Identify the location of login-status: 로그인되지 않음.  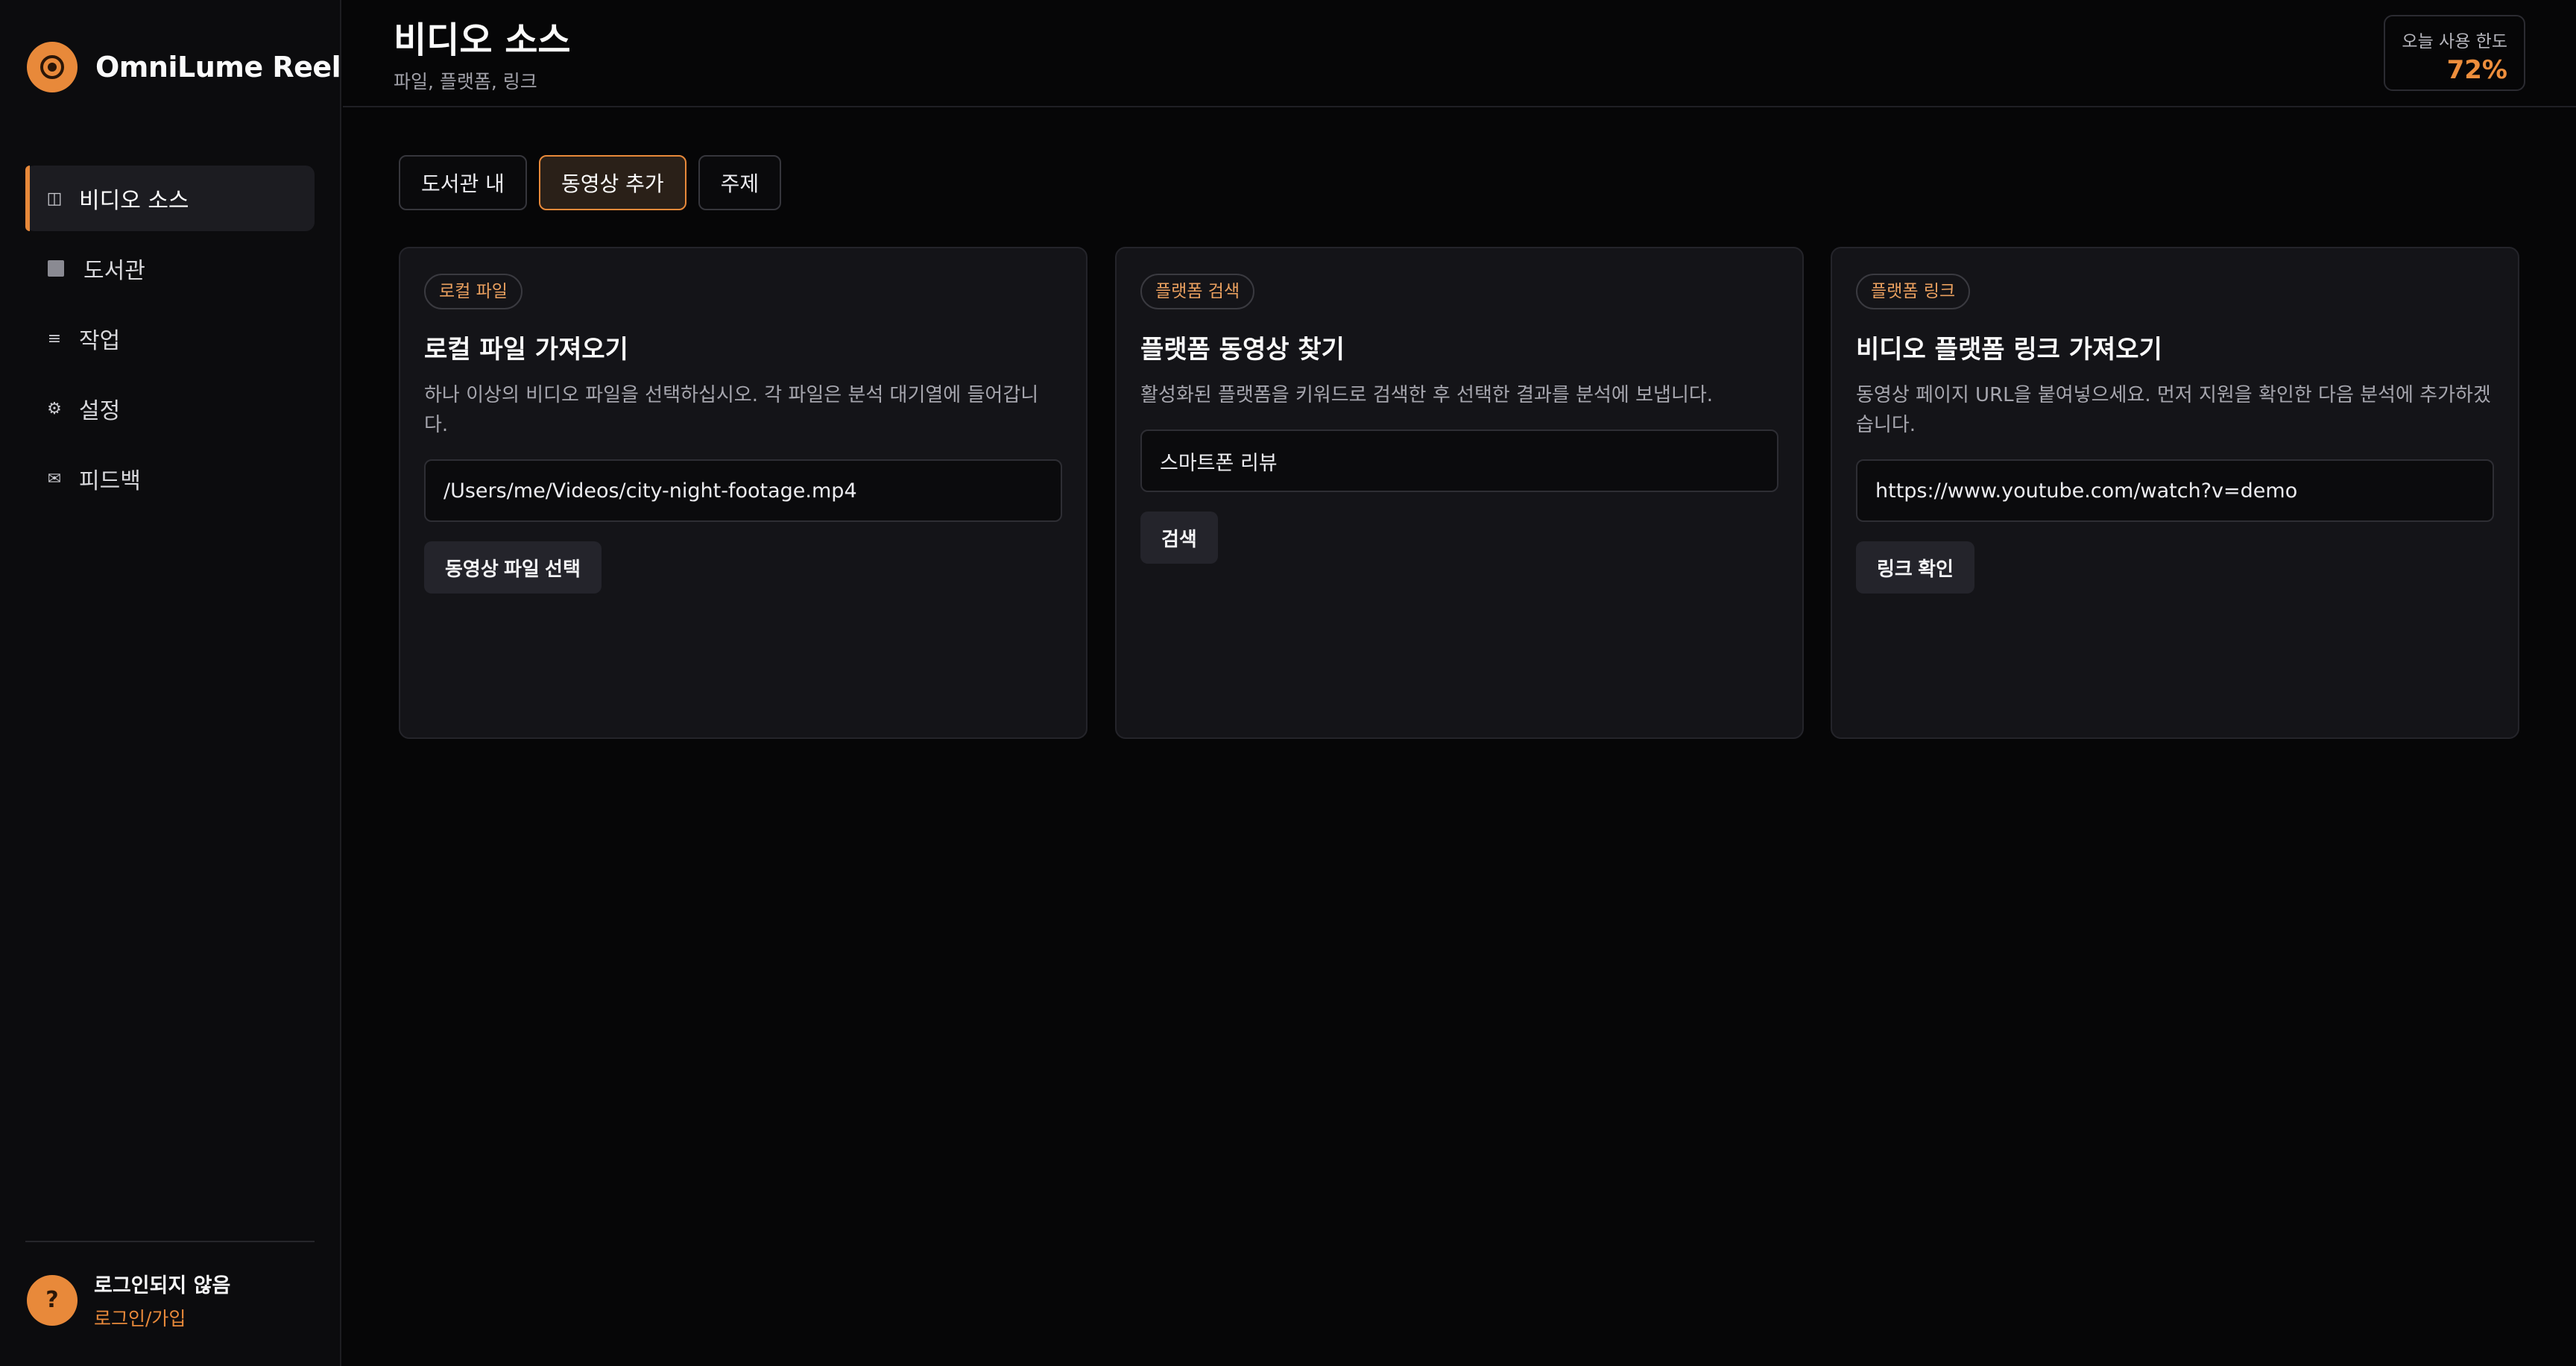
(162, 1285).